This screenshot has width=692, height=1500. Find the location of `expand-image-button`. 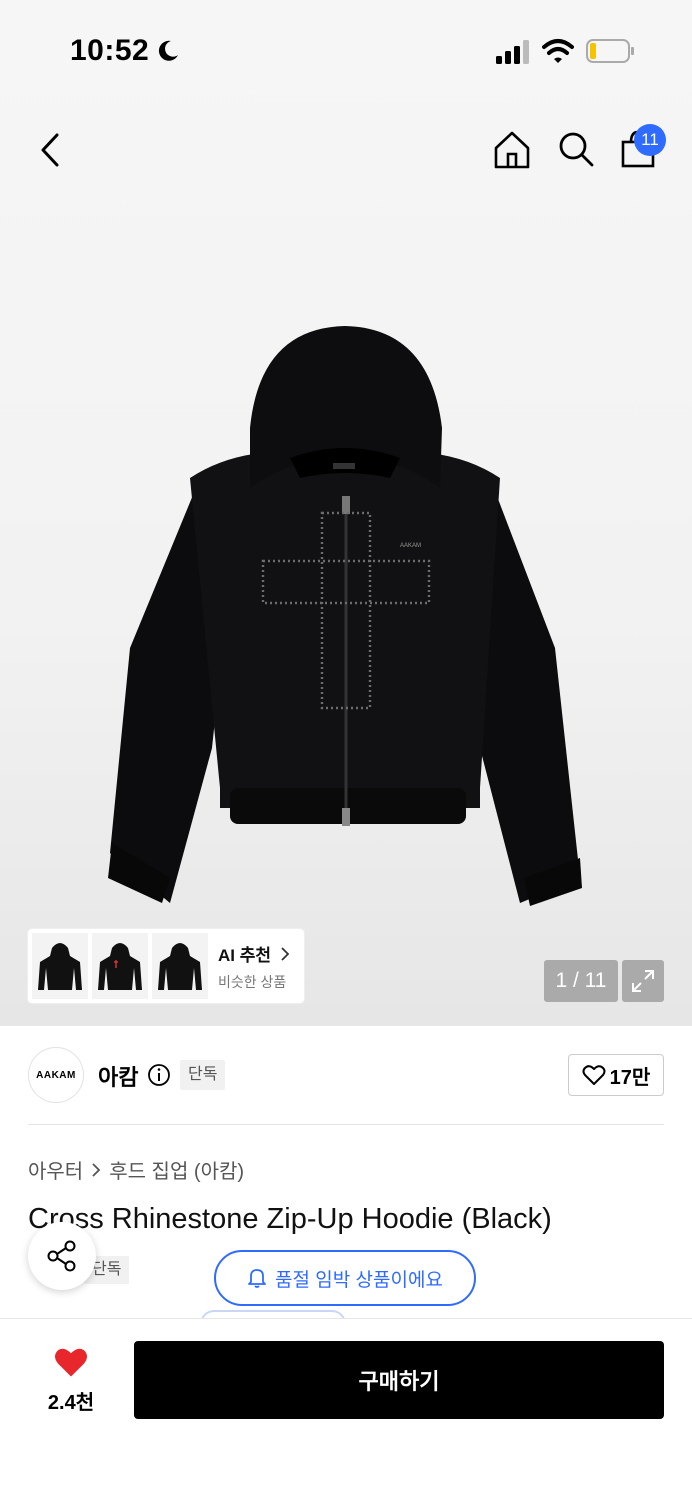

expand-image-button is located at coordinates (643, 981).